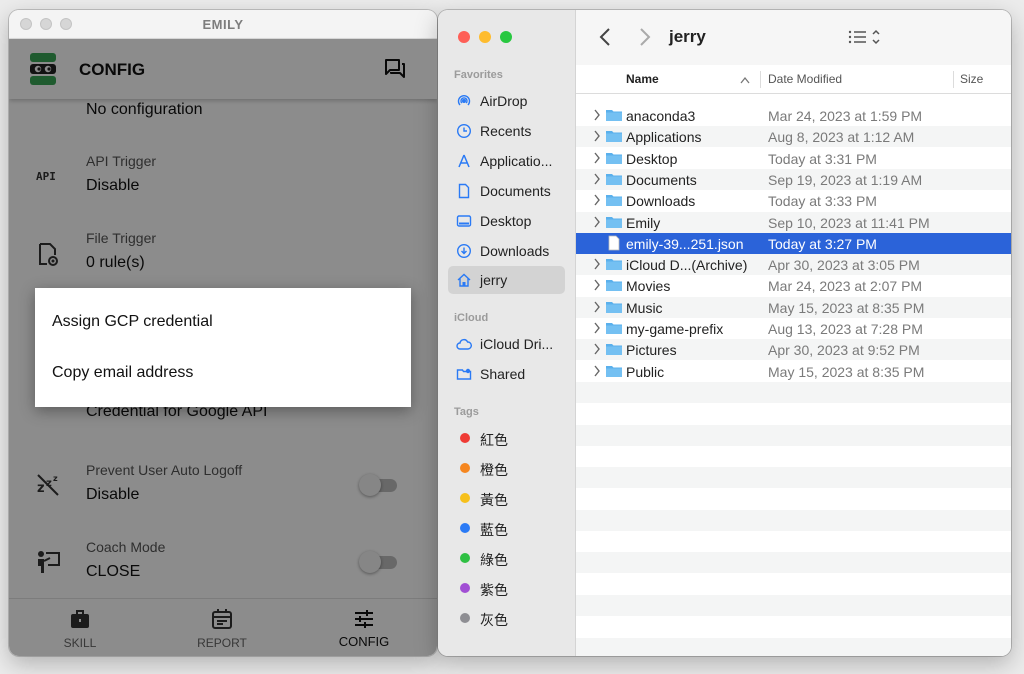  I want to click on forward-icon, so click(644, 37).